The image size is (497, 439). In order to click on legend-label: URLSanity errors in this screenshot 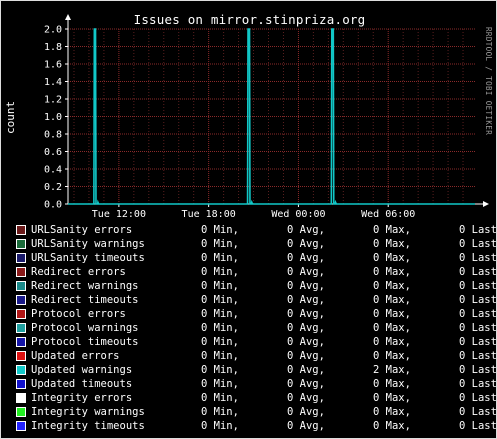, I will do `click(82, 230)`.